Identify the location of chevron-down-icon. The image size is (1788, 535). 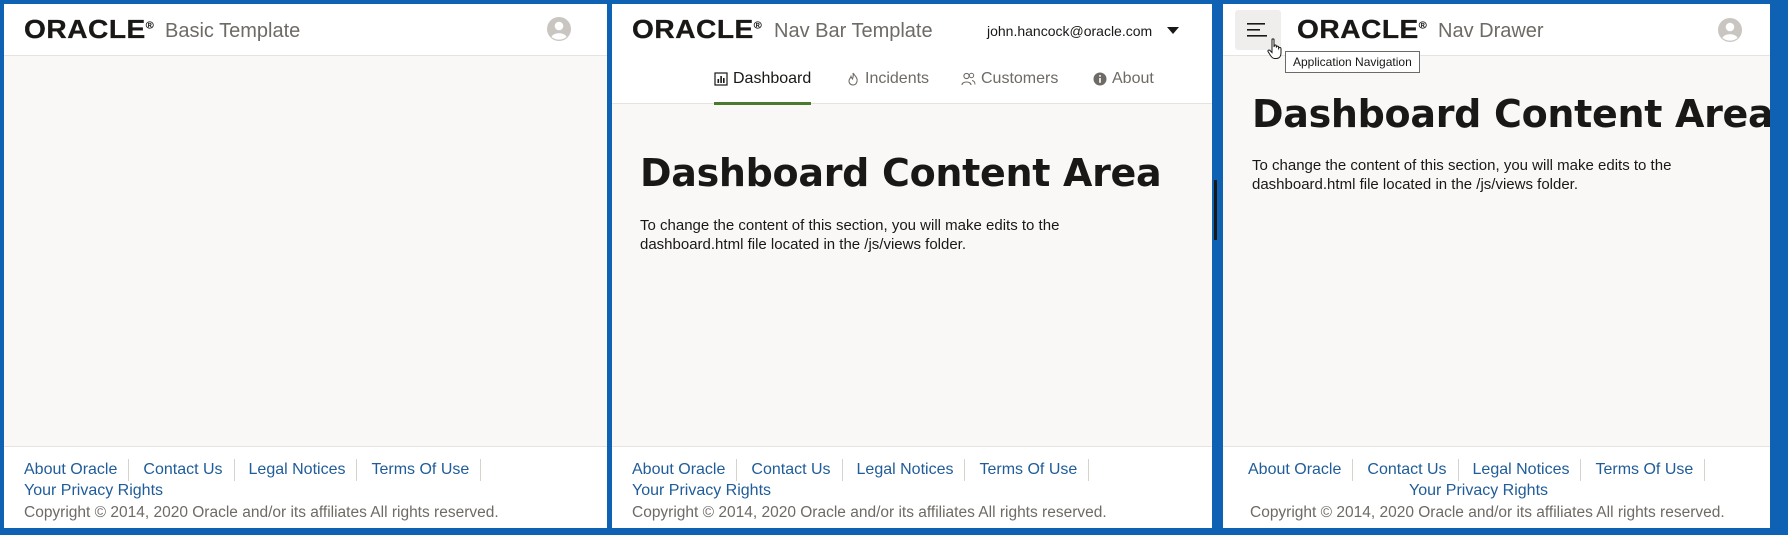
(1173, 30).